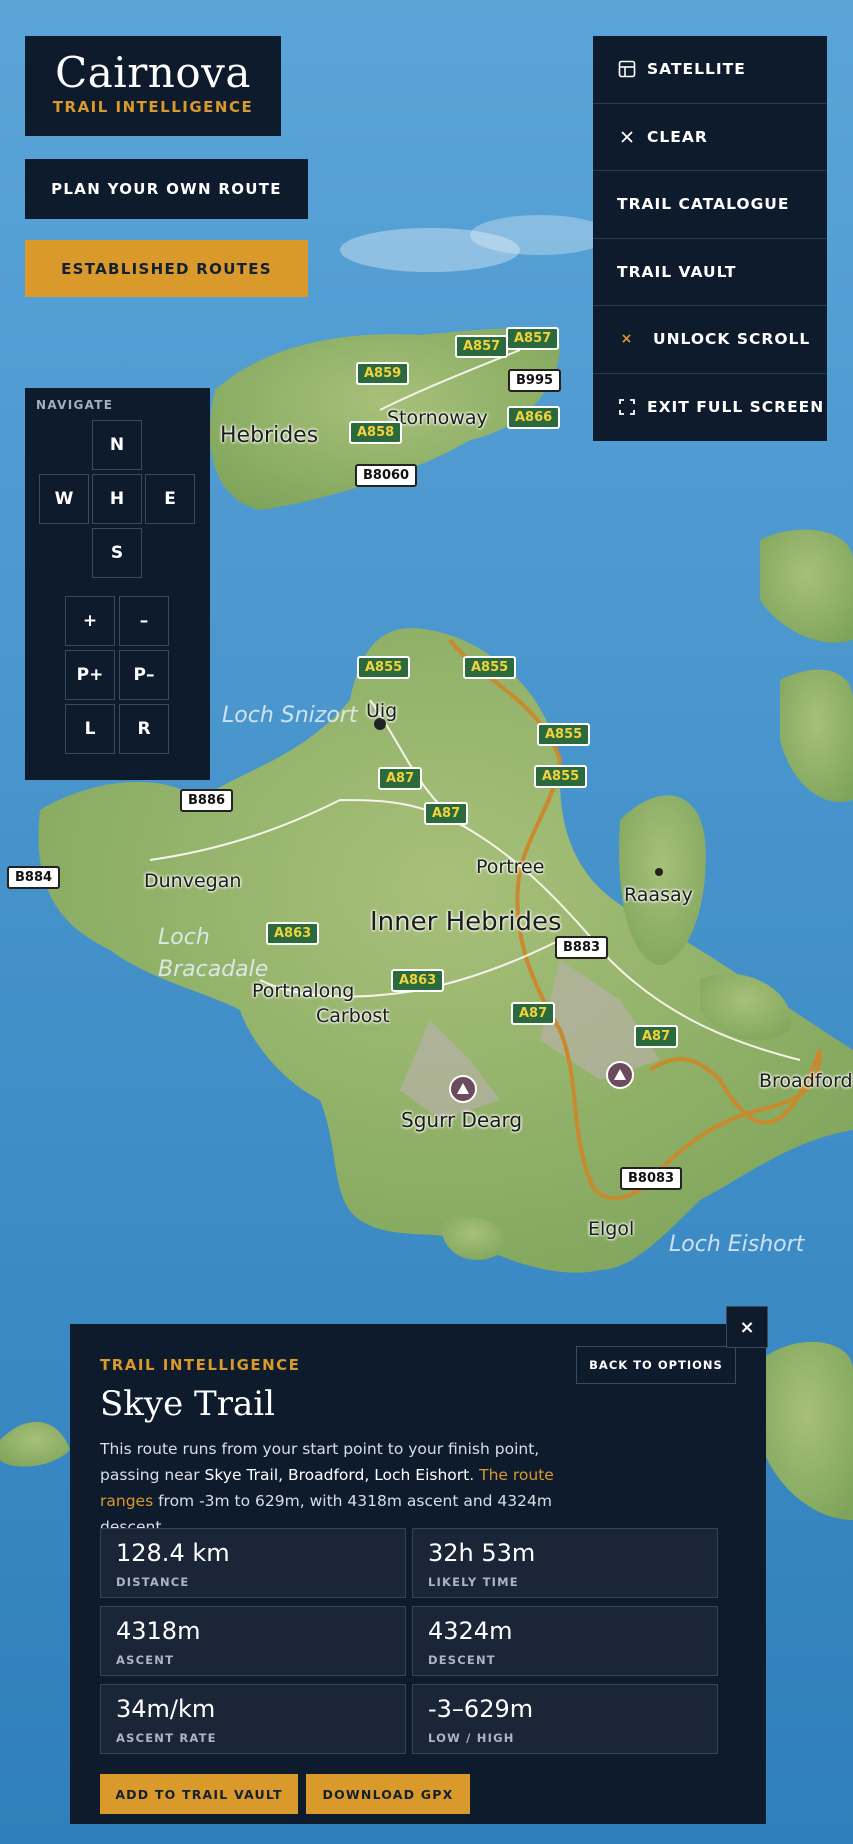 The height and width of the screenshot is (1844, 853). I want to click on stat-likely-time: 32h 53m LIKELY TIME, so click(565, 1563).